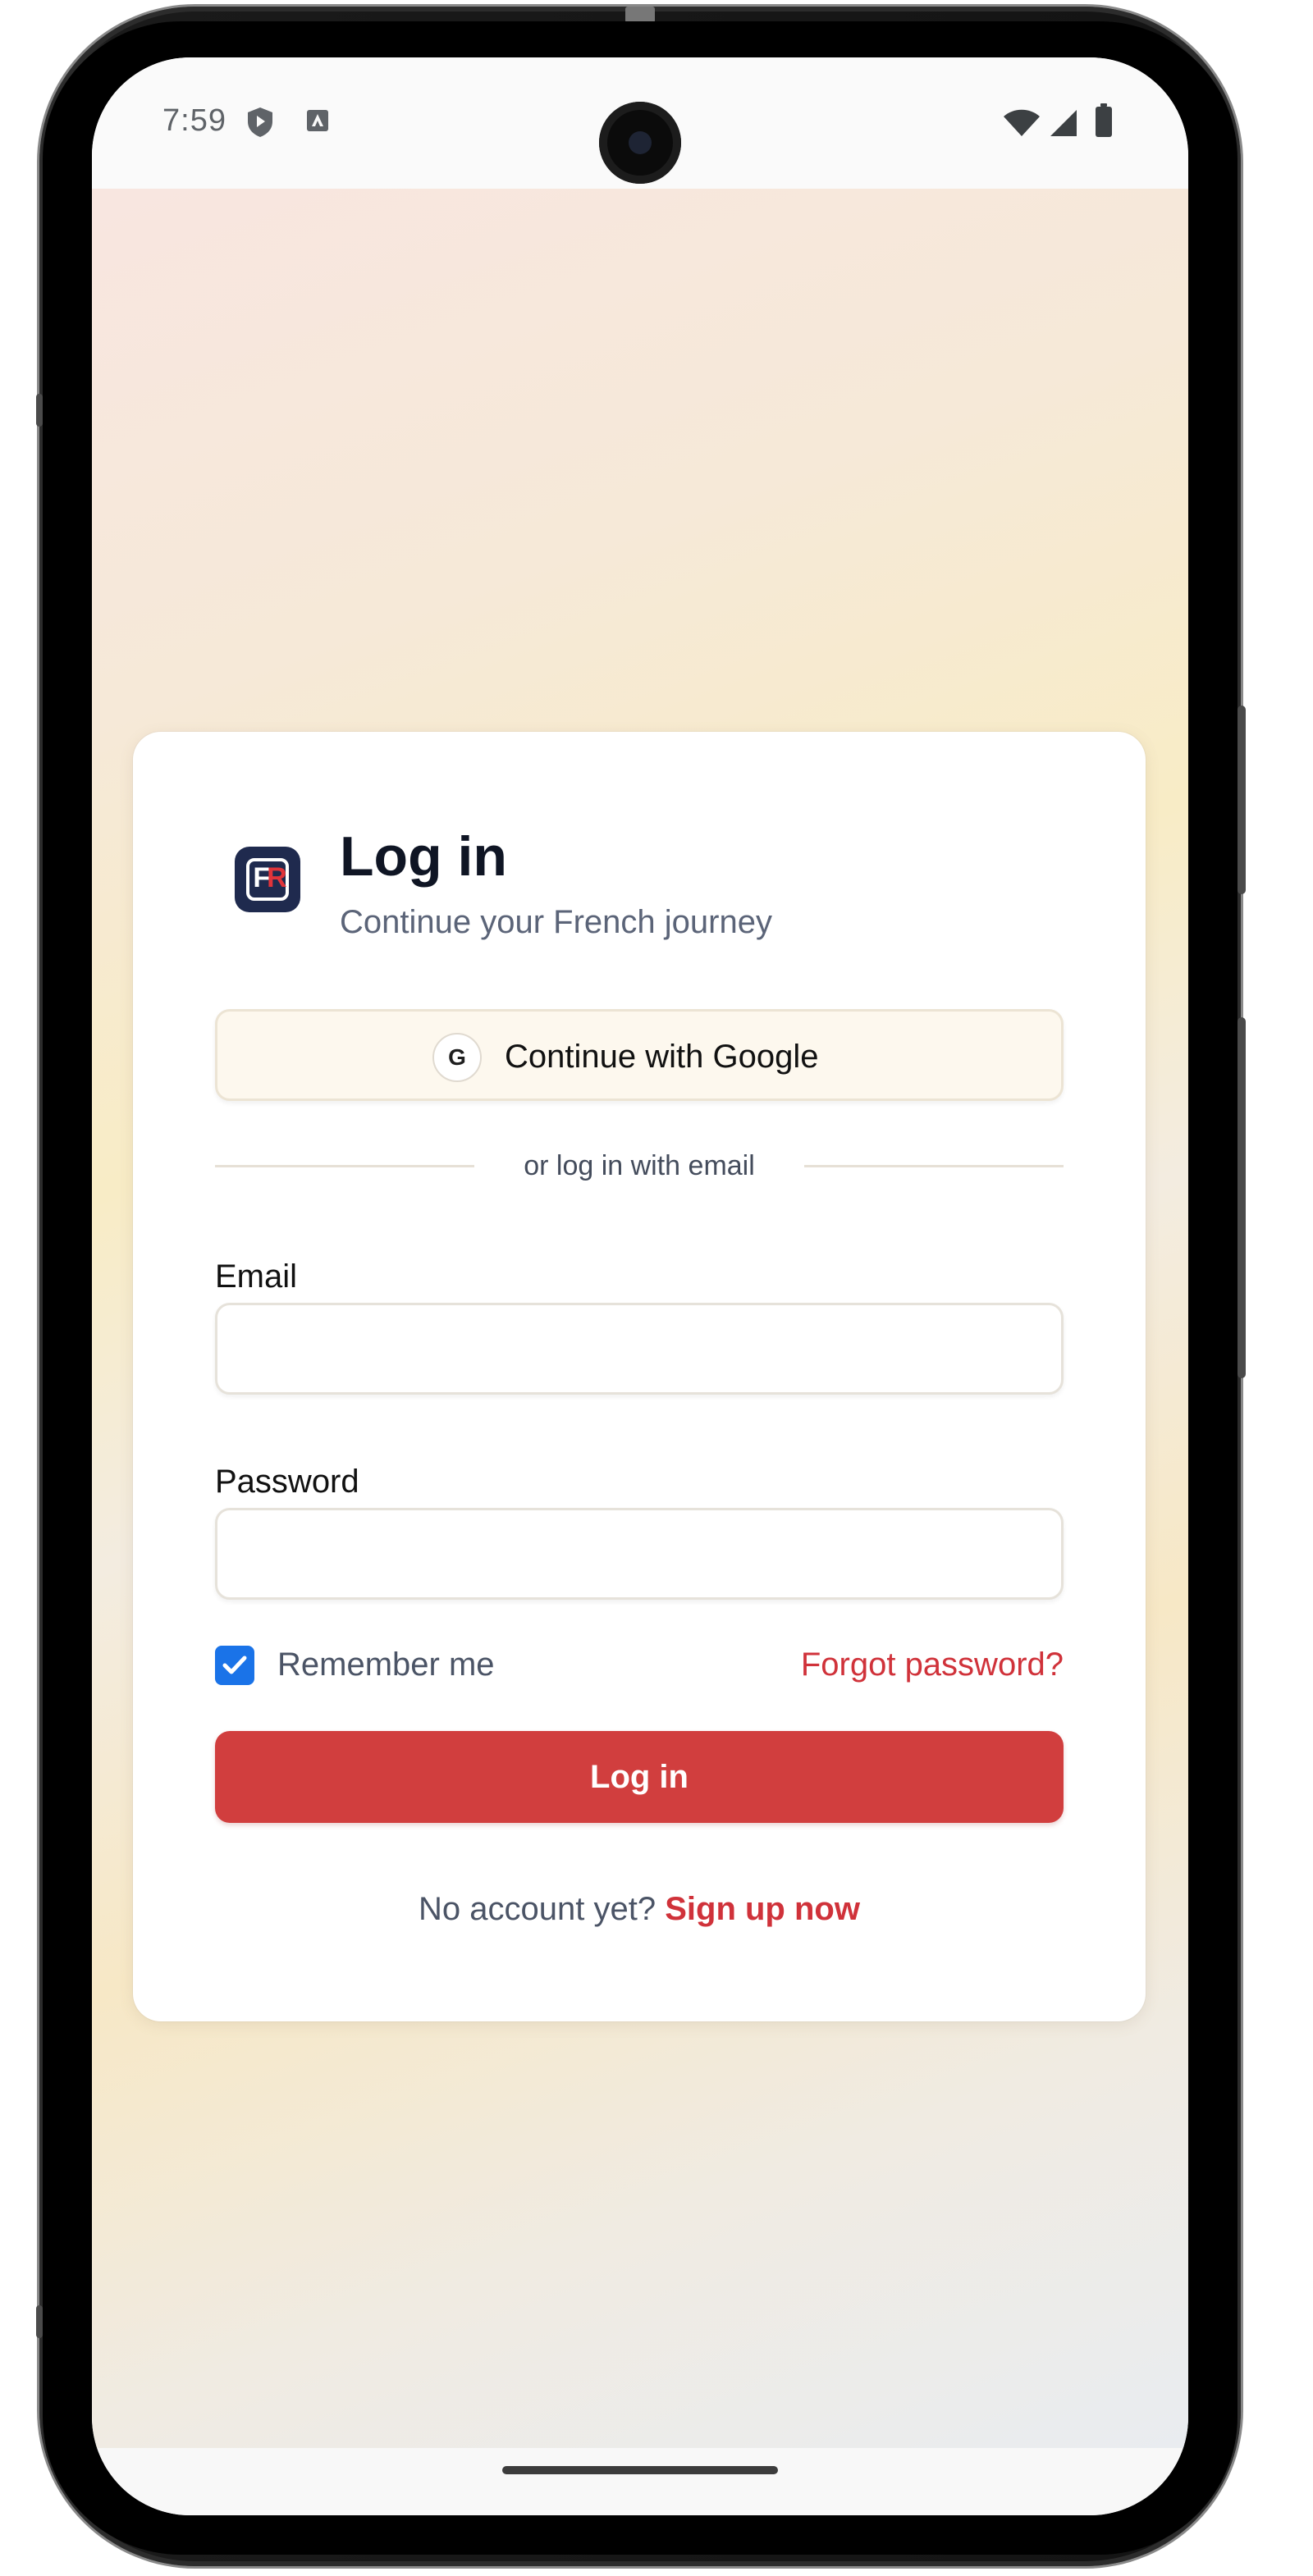  What do you see at coordinates (556, 922) in the screenshot?
I see `page-subtitle: Continue your French journey` at bounding box center [556, 922].